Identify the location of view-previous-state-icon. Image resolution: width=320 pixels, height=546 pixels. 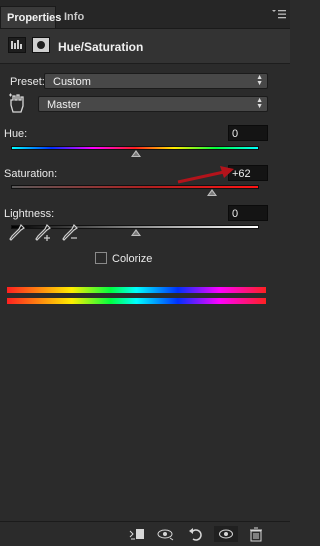
(165, 534).